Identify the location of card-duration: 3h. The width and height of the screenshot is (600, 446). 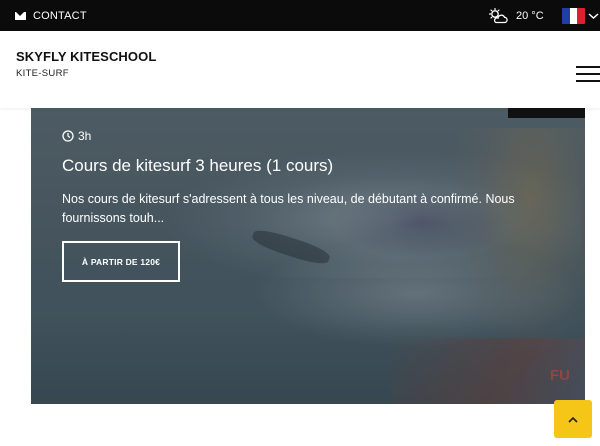
(76, 136).